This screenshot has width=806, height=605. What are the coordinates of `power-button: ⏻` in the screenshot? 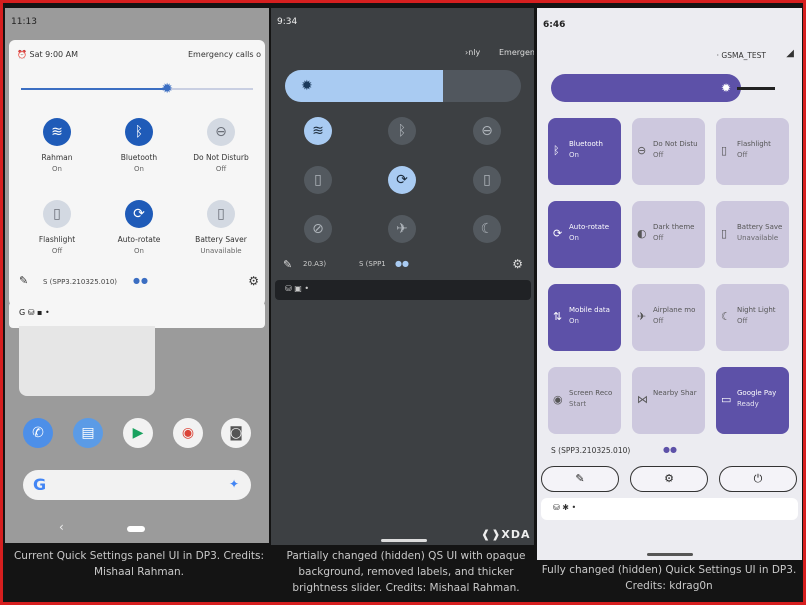 It's located at (758, 479).